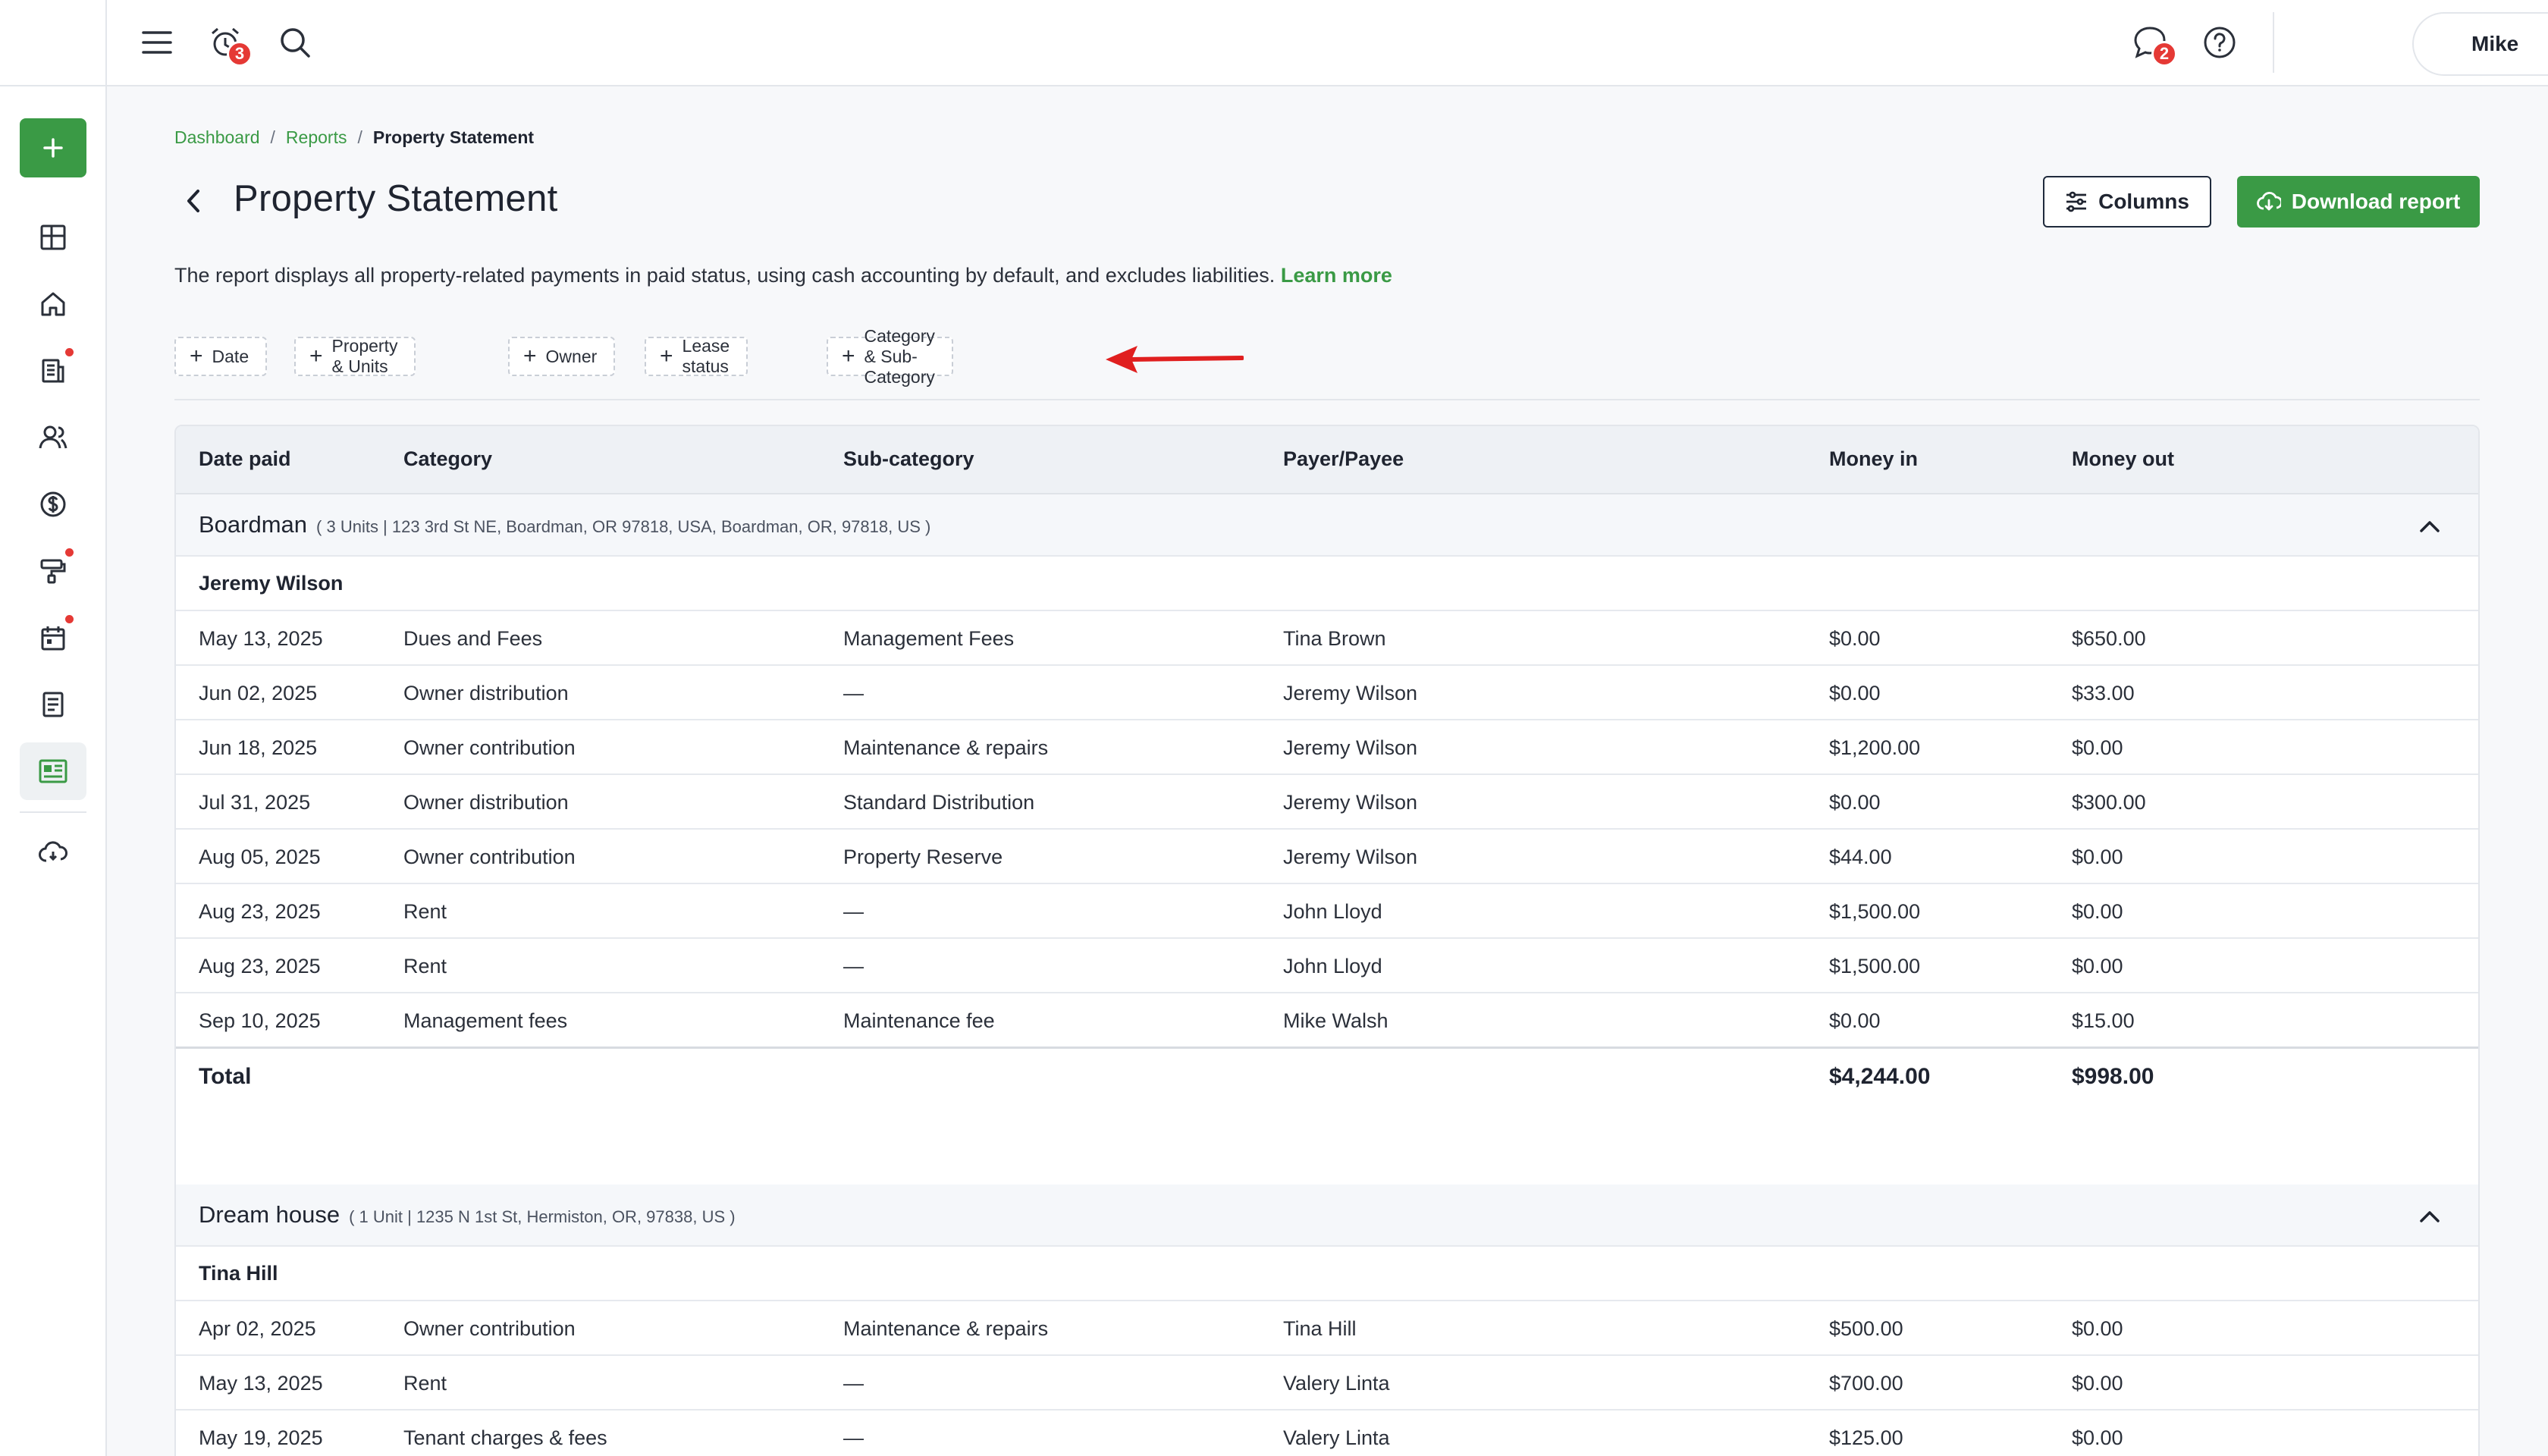 The width and height of the screenshot is (2548, 1456). What do you see at coordinates (1336, 275) in the screenshot?
I see `learn-more-link: Learn more` at bounding box center [1336, 275].